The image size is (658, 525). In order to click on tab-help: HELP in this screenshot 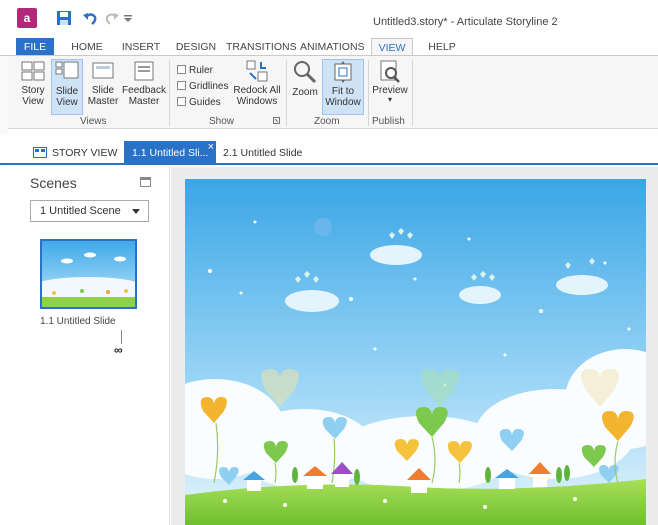, I will do `click(442, 47)`.